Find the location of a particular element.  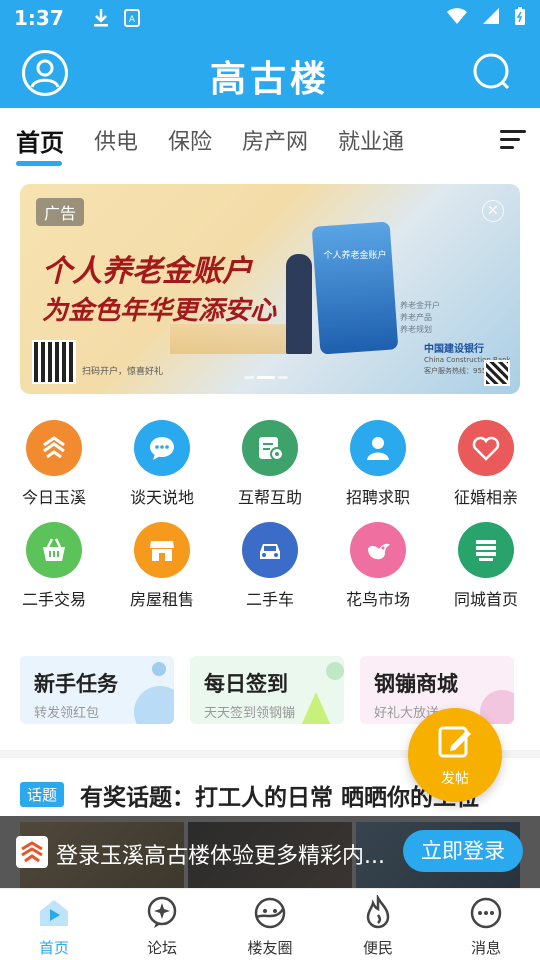

grid-item-recruit: 招聘求职 is located at coordinates (378, 464).